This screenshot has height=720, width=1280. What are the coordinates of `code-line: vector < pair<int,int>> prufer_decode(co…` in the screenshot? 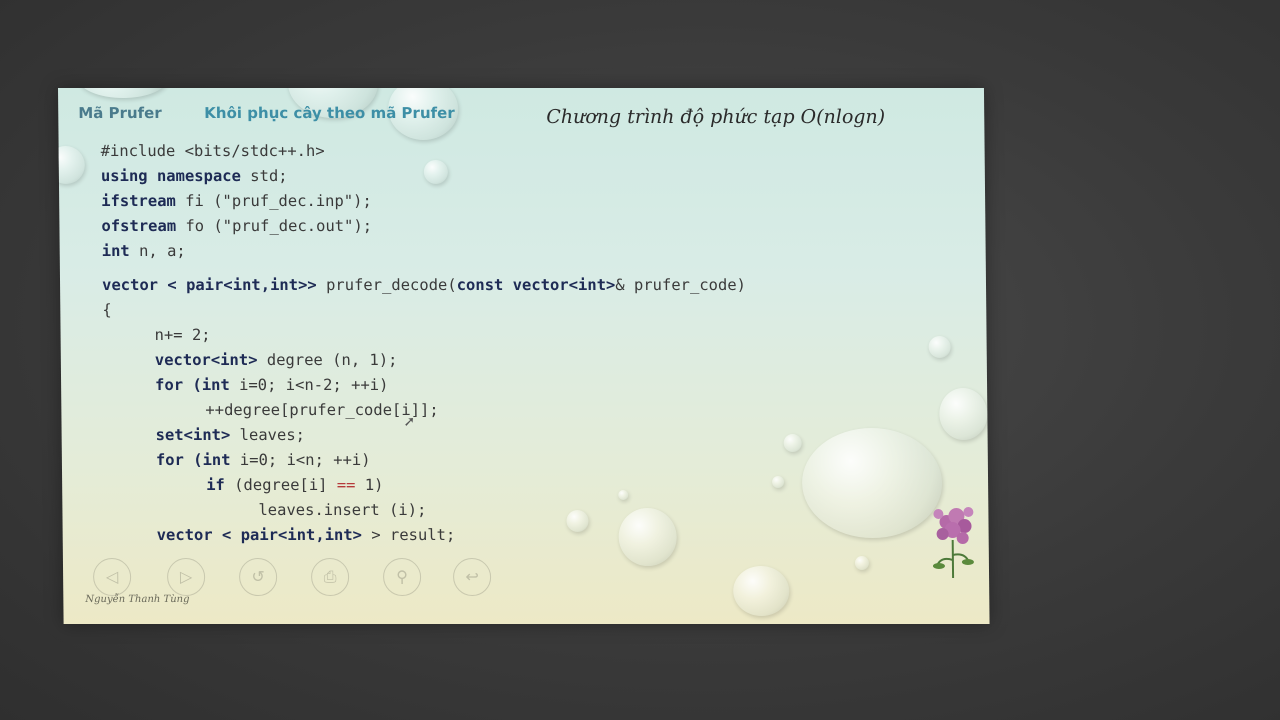 It's located at (424, 285).